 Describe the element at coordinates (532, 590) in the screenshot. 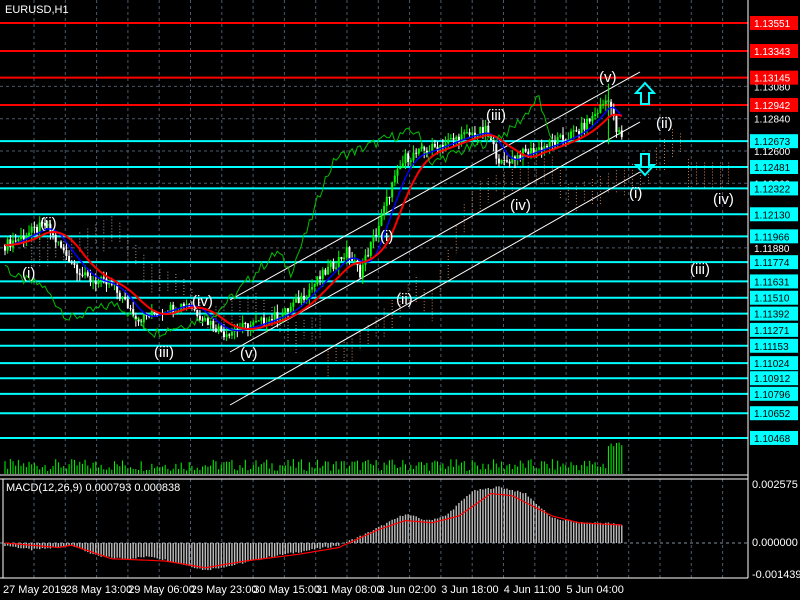

I see `time-label: 4 Jun 11:00` at that location.